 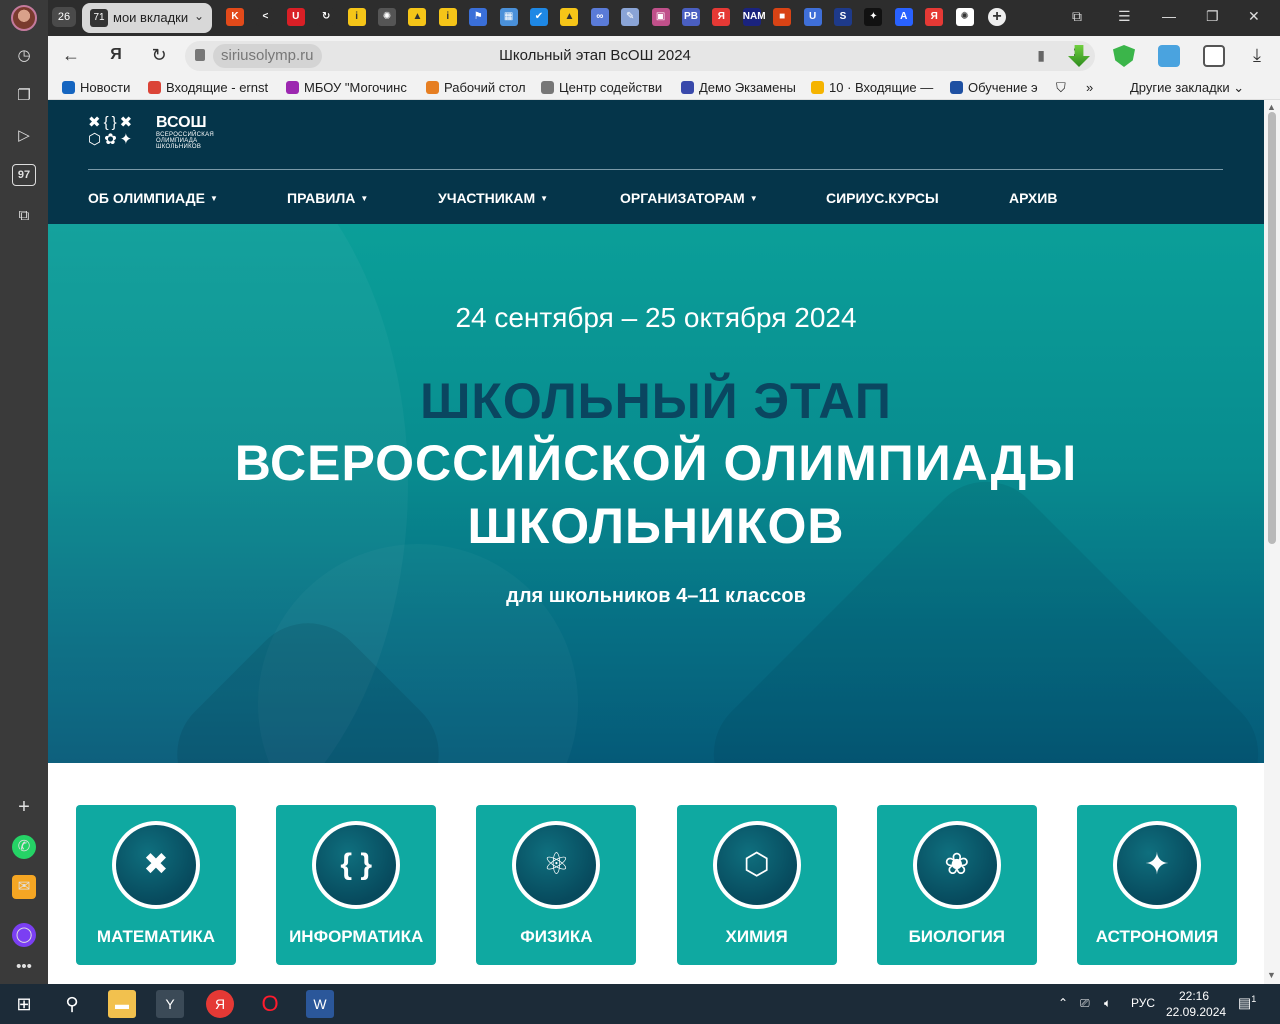 What do you see at coordinates (812, 17) in the screenshot?
I see `u2-icon: U` at bounding box center [812, 17].